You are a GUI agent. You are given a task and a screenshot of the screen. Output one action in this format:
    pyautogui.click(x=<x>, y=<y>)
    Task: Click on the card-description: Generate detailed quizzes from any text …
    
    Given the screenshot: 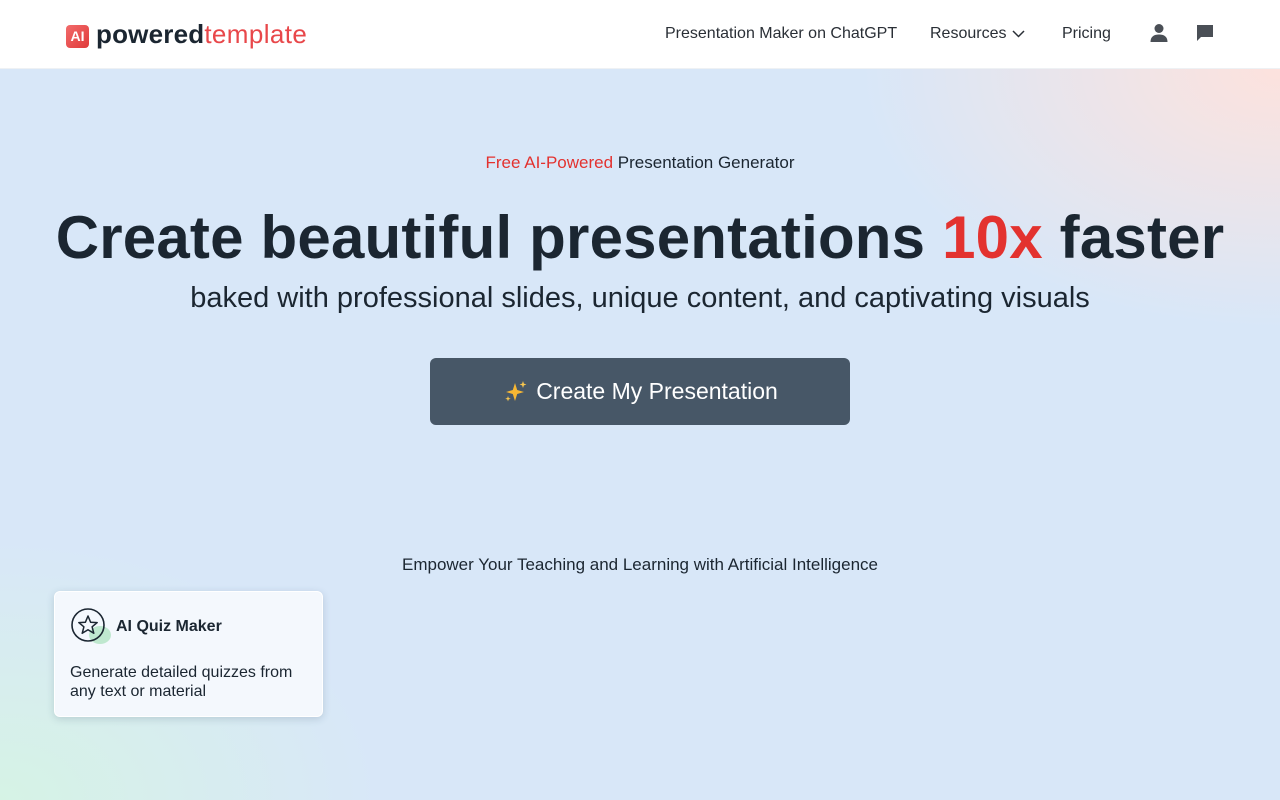 What is the action you would take?
    pyautogui.click(x=181, y=682)
    